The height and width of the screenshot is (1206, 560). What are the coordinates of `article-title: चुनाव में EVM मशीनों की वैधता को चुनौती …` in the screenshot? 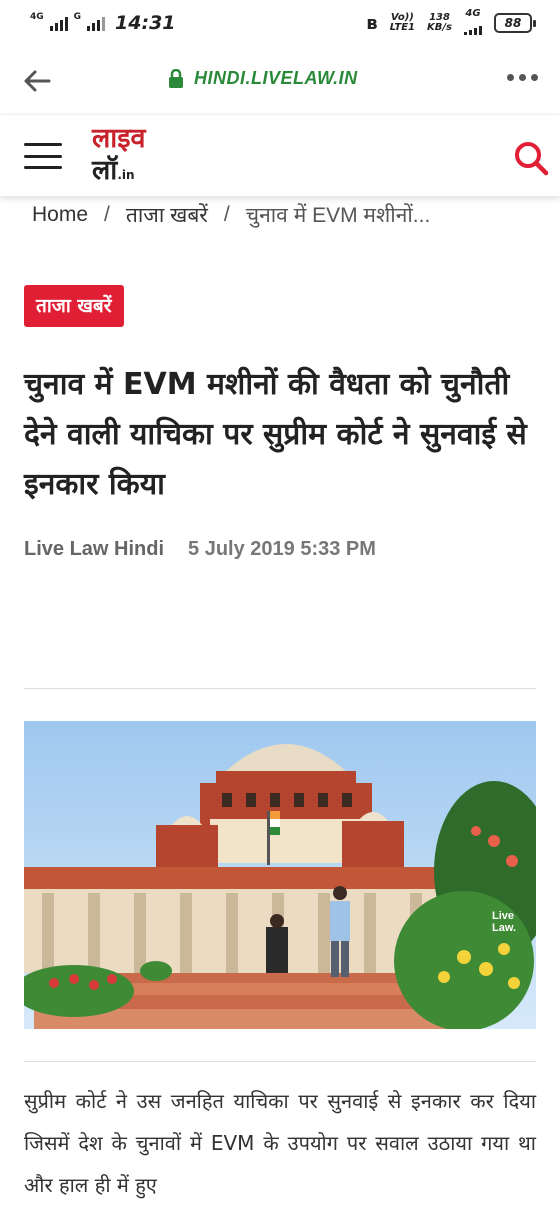 It's located at (275, 434).